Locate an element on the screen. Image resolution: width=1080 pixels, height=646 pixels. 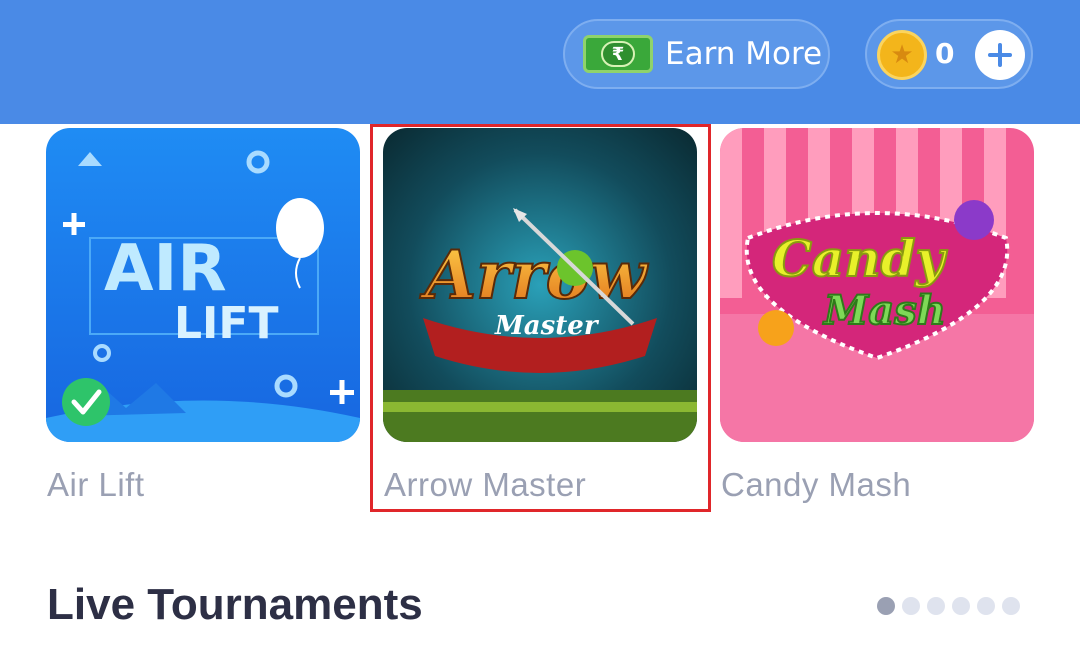
rupee-symbol: ₹ is located at coordinates (618, 54).